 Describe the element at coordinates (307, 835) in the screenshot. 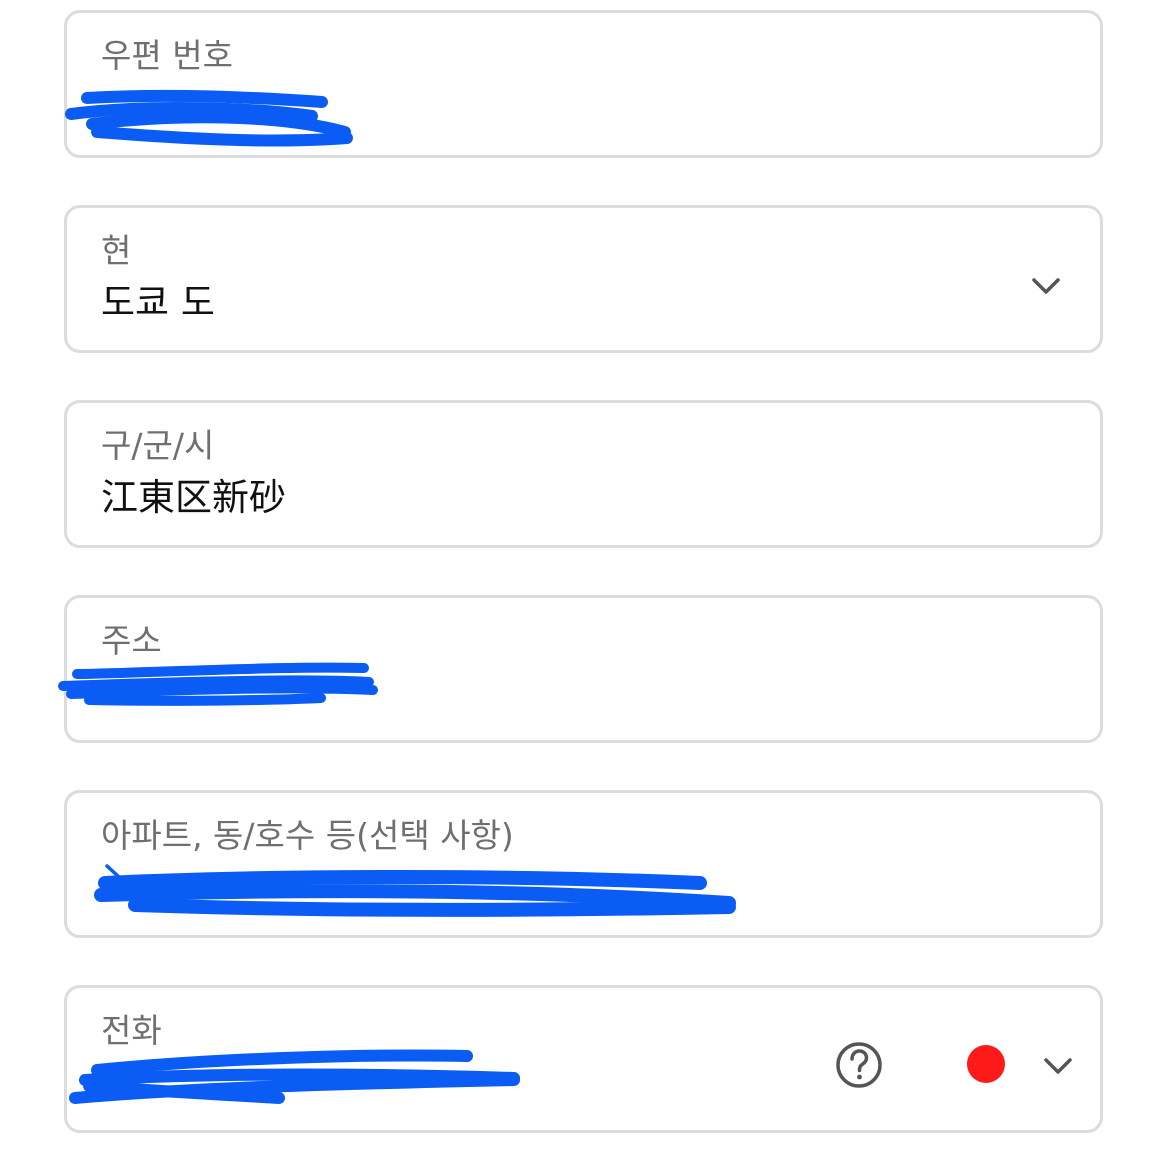

I see `apartment-label: 아파트, 동/호수 등(선택 사항)` at that location.